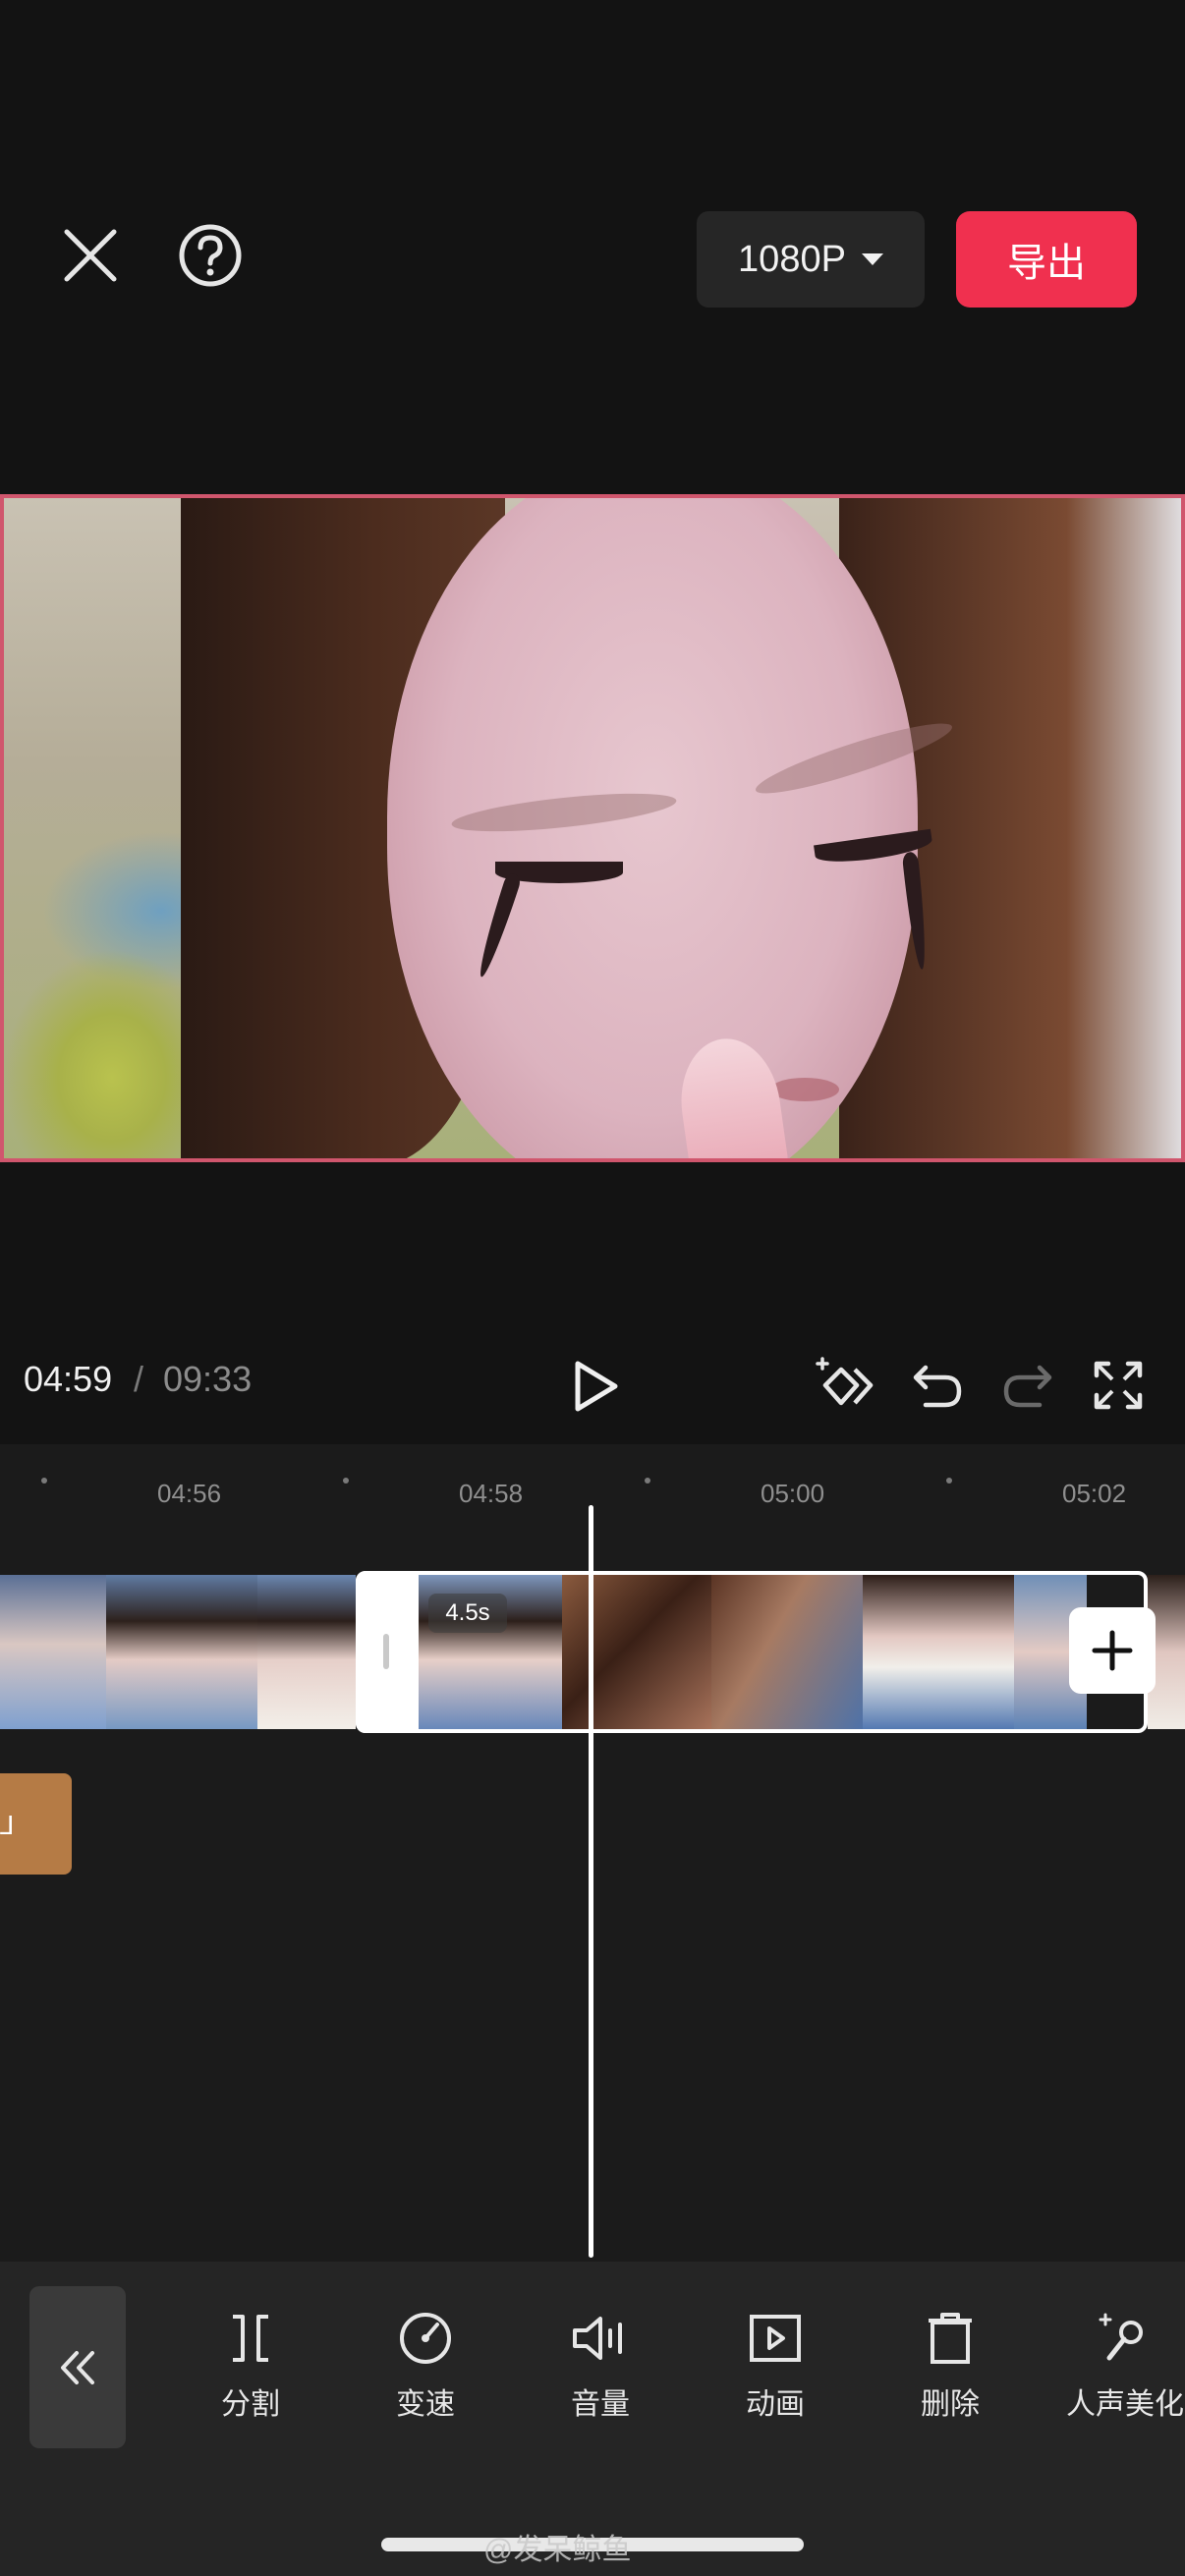 The height and width of the screenshot is (2576, 1185). I want to click on tool-label: 分割, so click(251, 2404).